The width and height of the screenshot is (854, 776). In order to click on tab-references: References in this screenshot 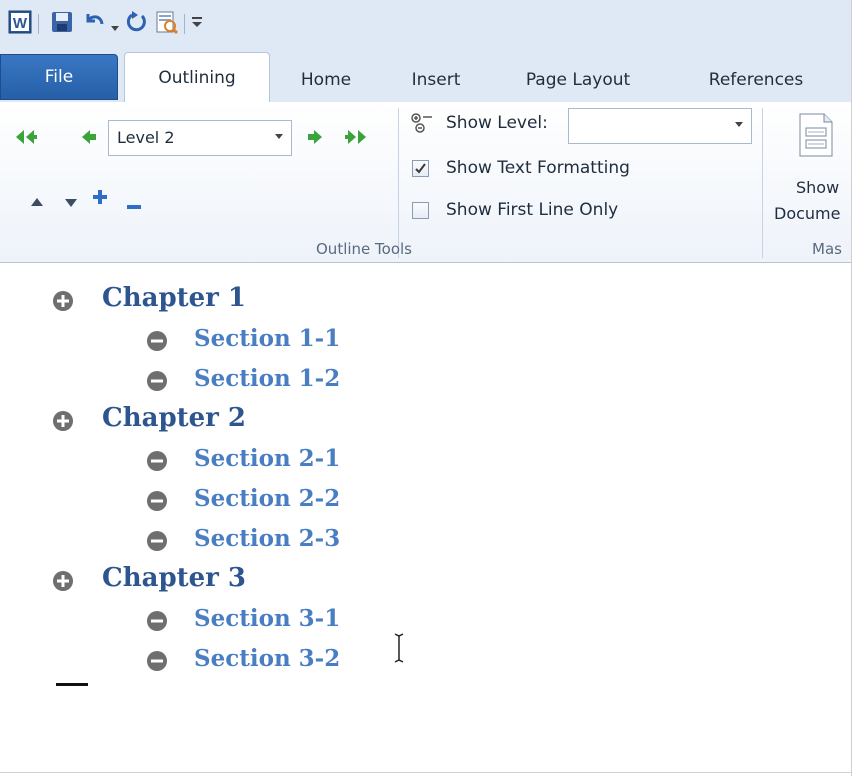, I will do `click(756, 80)`.